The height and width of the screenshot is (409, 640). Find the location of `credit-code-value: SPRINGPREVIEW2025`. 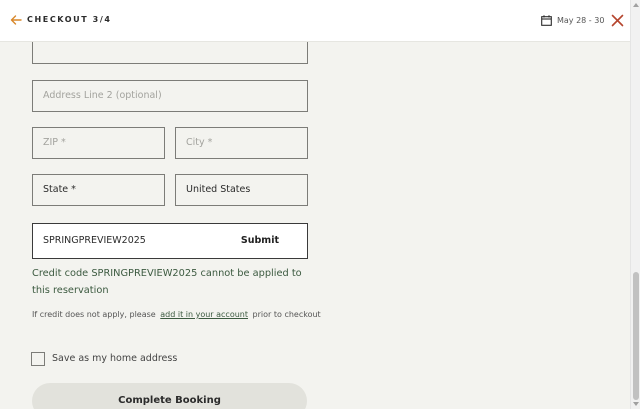

credit-code-value: SPRINGPREVIEW2025 is located at coordinates (94, 240).